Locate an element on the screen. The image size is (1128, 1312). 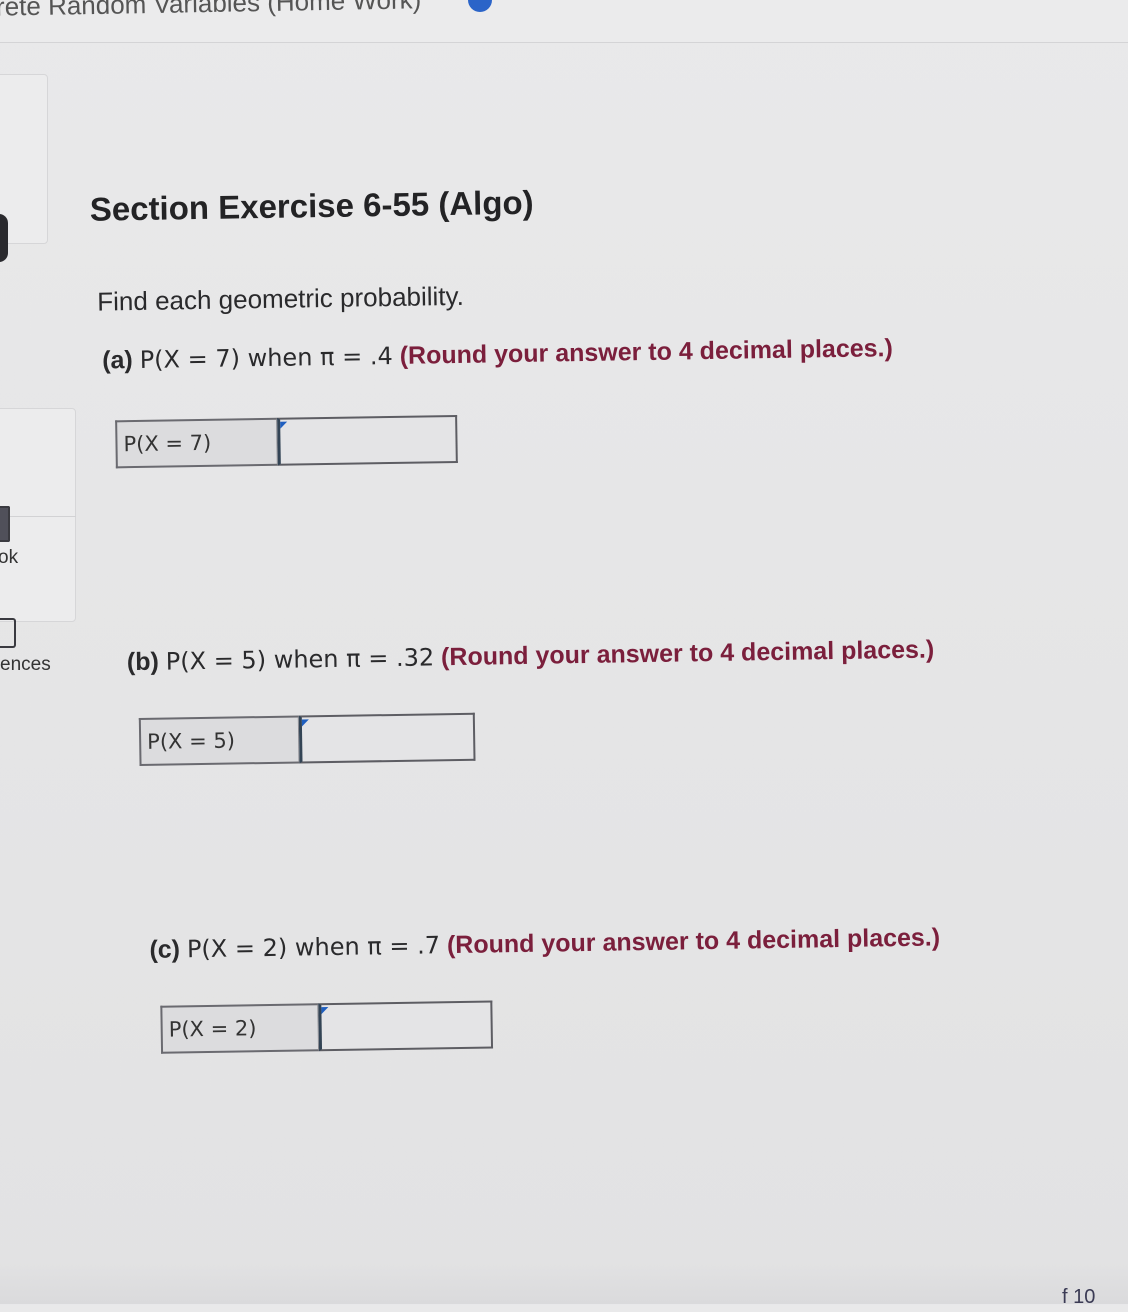
answer-label: P(X = 7) is located at coordinates (196, 443).